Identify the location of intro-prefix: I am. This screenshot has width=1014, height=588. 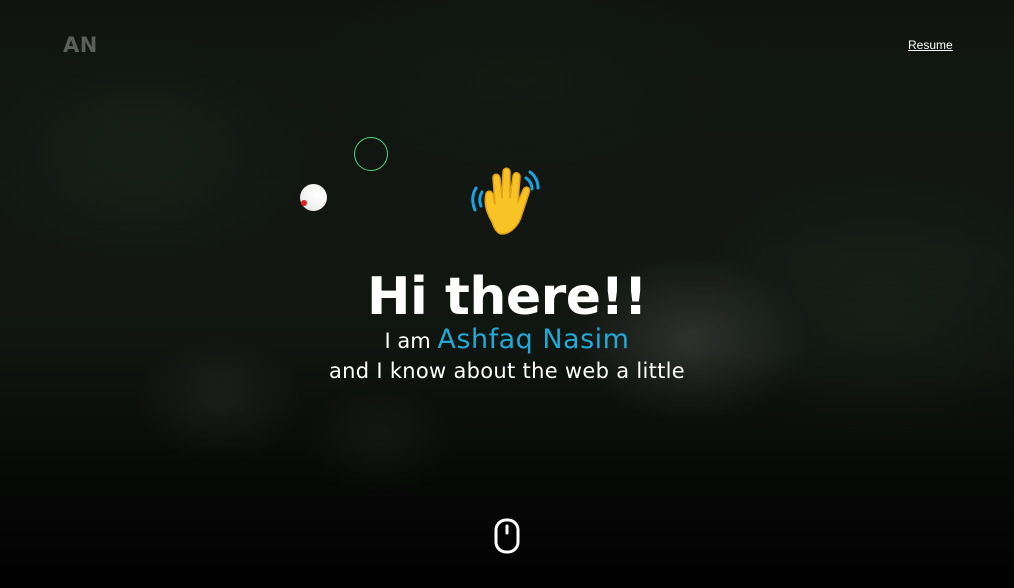
(407, 341).